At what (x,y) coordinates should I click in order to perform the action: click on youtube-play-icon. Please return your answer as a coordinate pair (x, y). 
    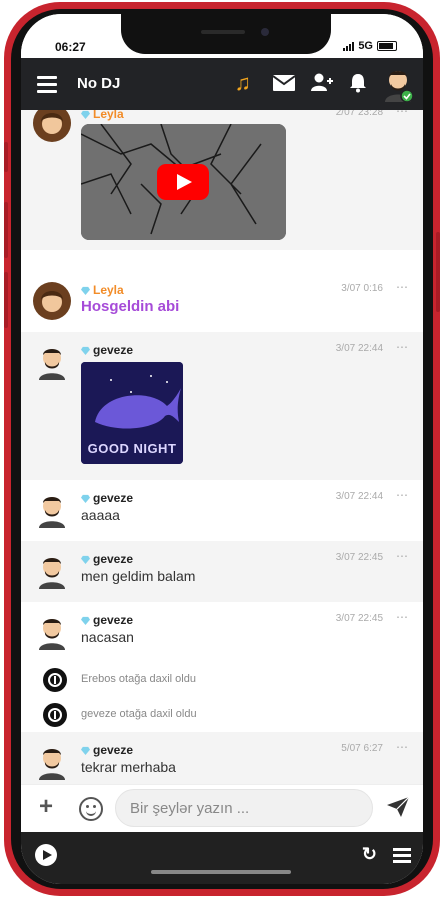
    Looking at the image, I should click on (183, 182).